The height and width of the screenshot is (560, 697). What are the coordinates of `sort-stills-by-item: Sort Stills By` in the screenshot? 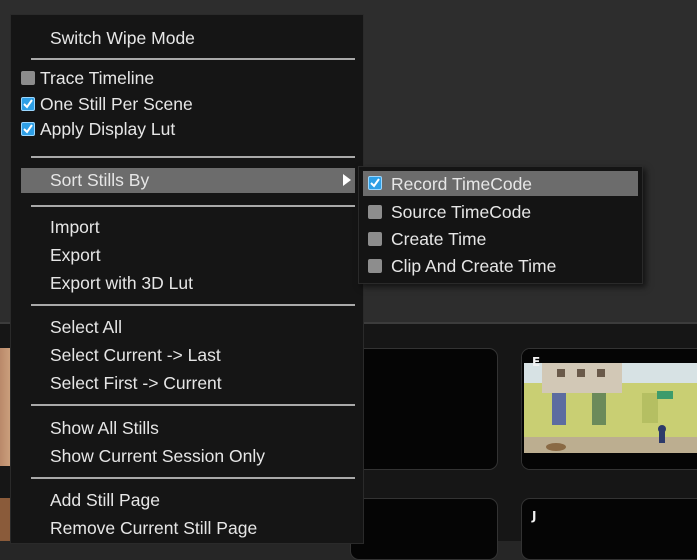 It's located at (188, 180).